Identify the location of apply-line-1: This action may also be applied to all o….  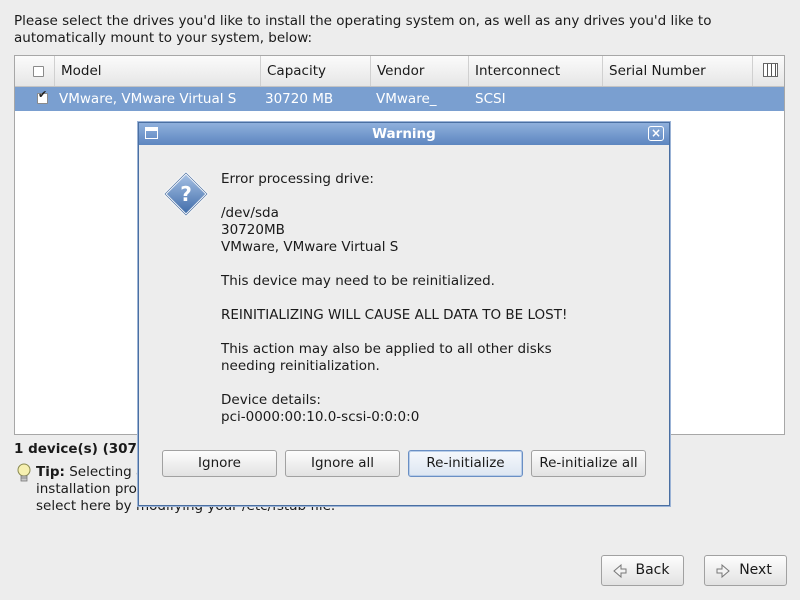
(386, 349).